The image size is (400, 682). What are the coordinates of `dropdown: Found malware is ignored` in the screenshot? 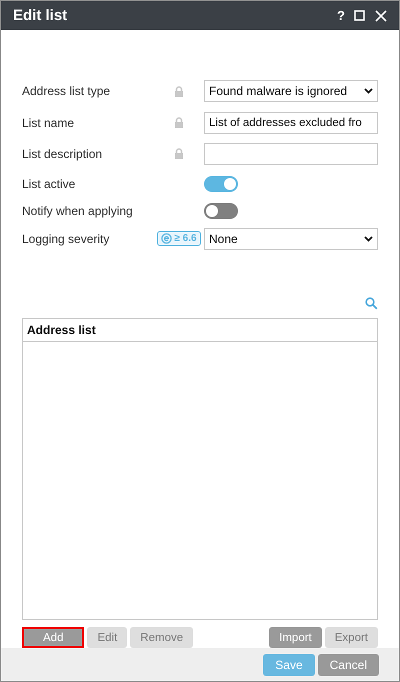 It's located at (291, 91).